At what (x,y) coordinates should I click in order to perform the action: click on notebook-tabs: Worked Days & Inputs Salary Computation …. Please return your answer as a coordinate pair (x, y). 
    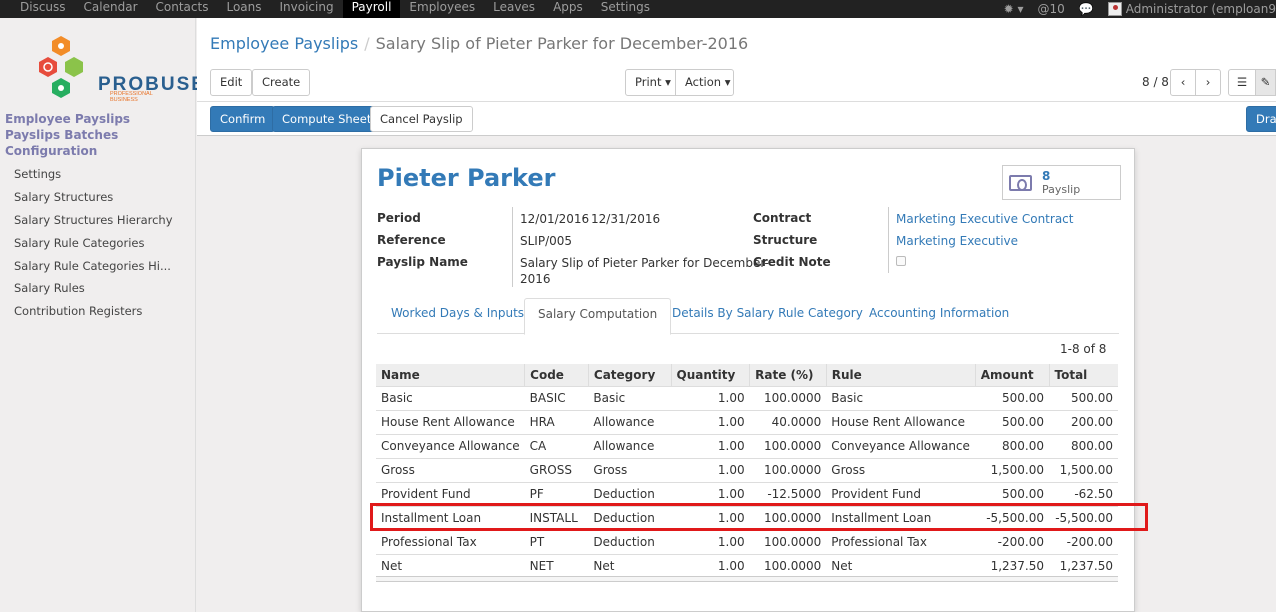
    Looking at the image, I should click on (748, 316).